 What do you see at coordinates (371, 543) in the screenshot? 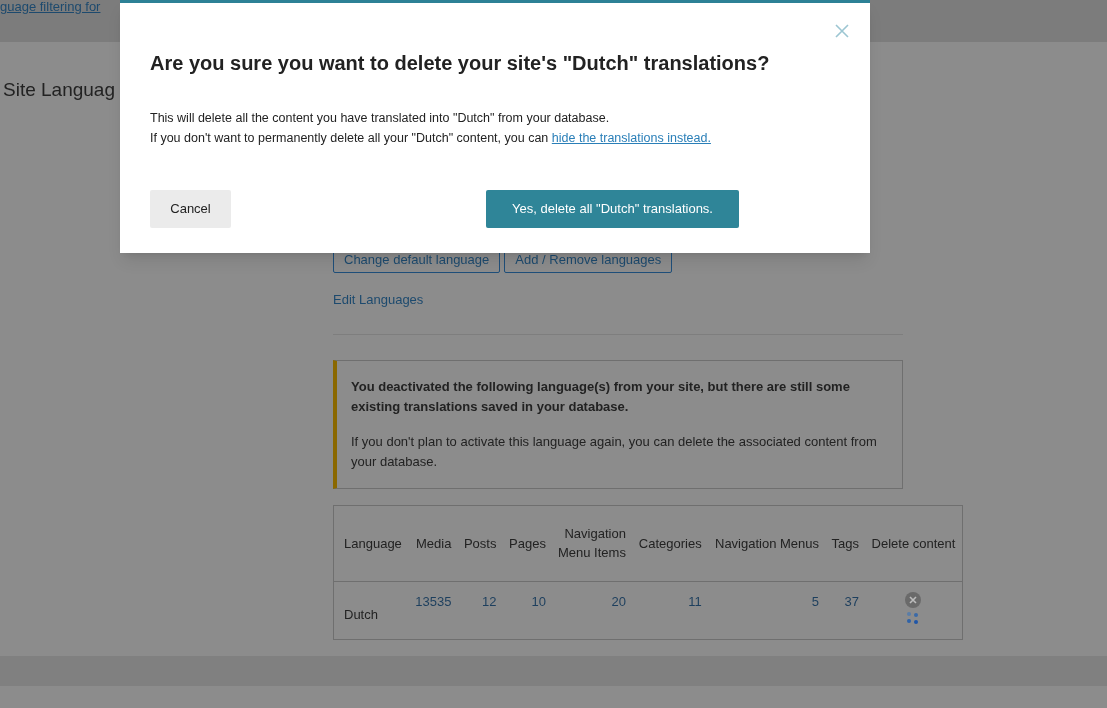
I see `column-header: Language` at bounding box center [371, 543].